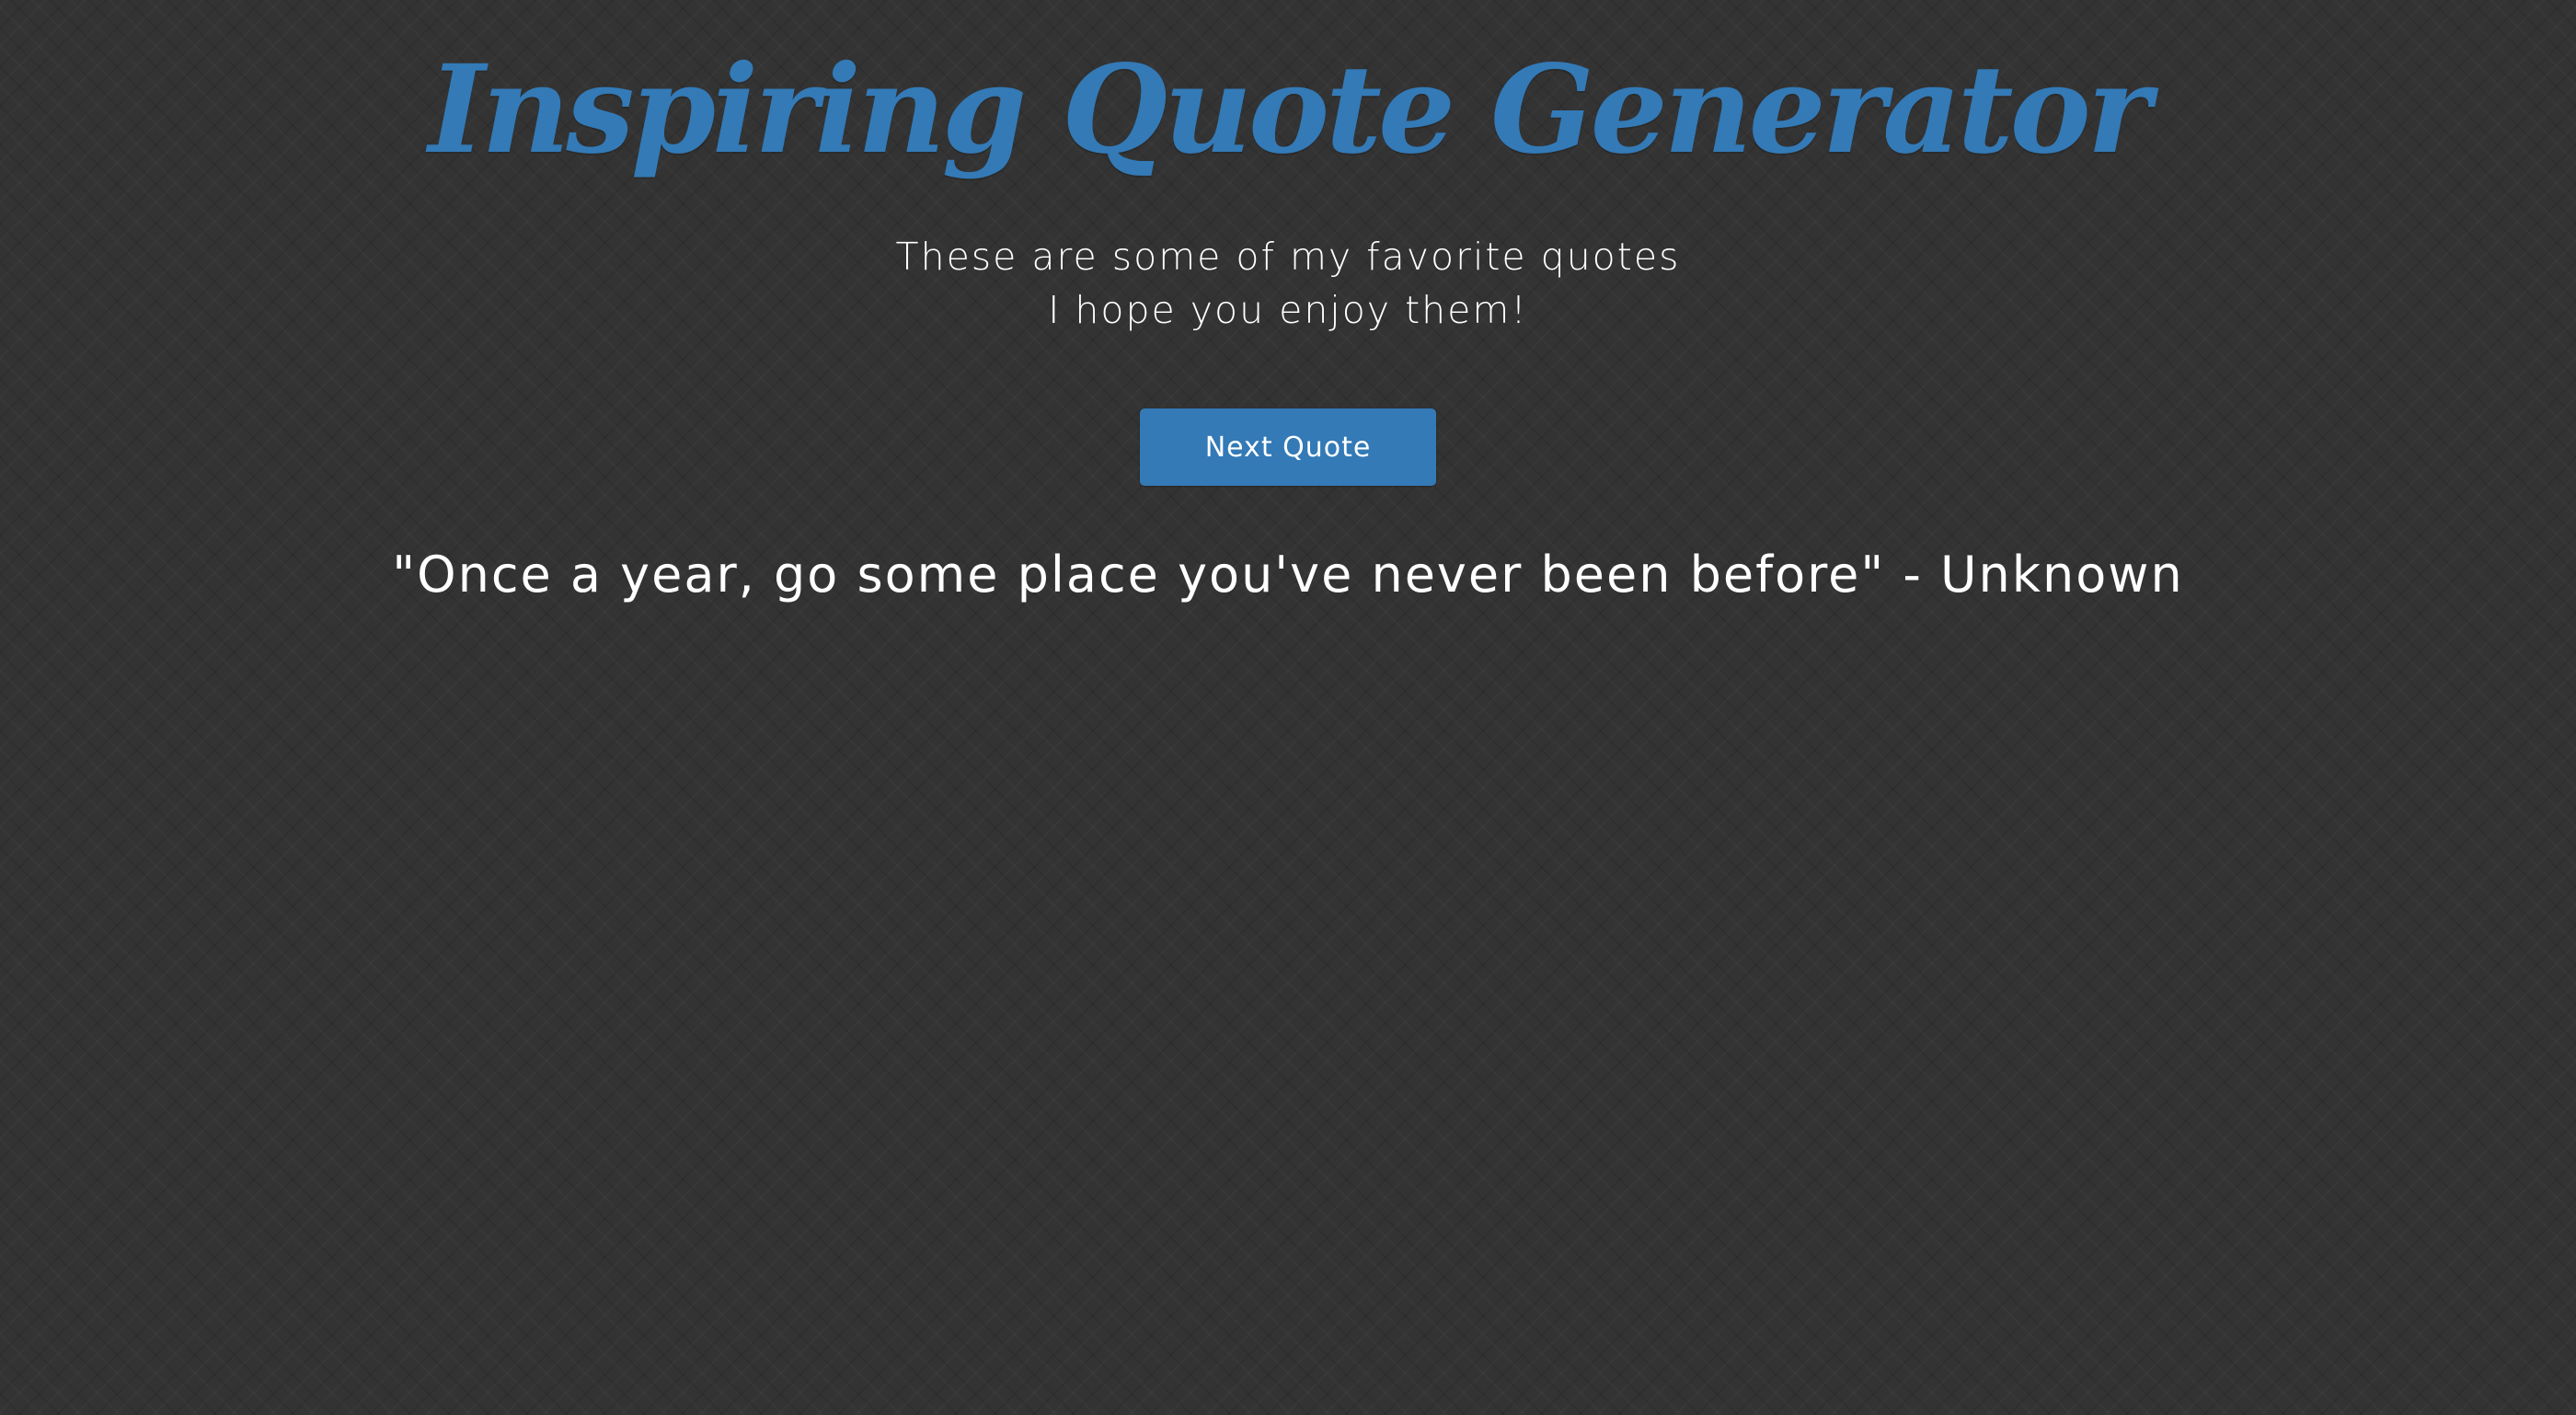 The height and width of the screenshot is (1415, 2576). I want to click on subtitle-line-1: These are some of my favorite quotes, so click(1288, 257).